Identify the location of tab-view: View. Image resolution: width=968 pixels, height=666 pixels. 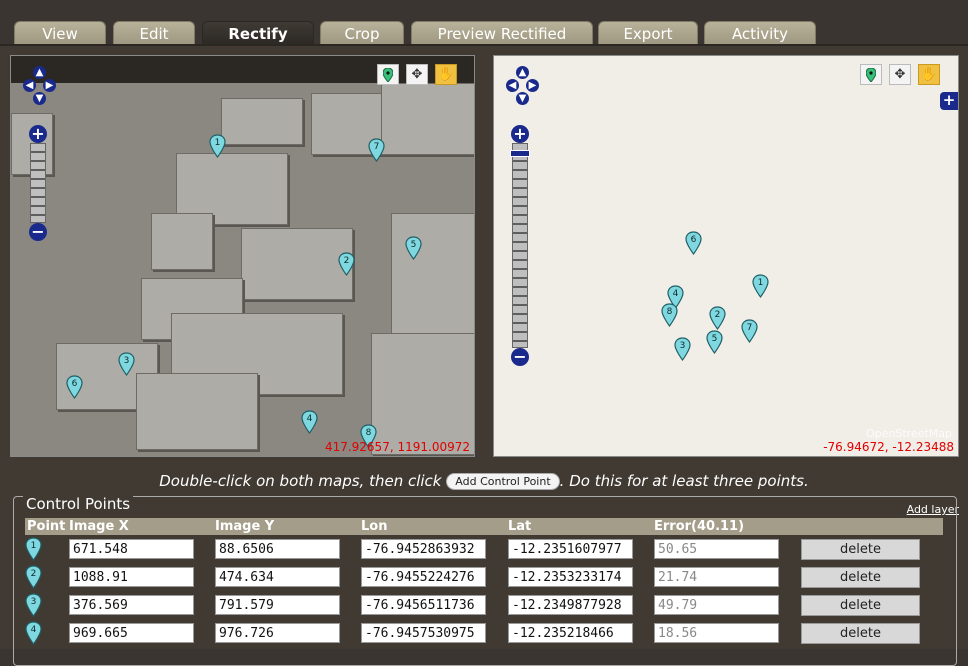
(60, 33).